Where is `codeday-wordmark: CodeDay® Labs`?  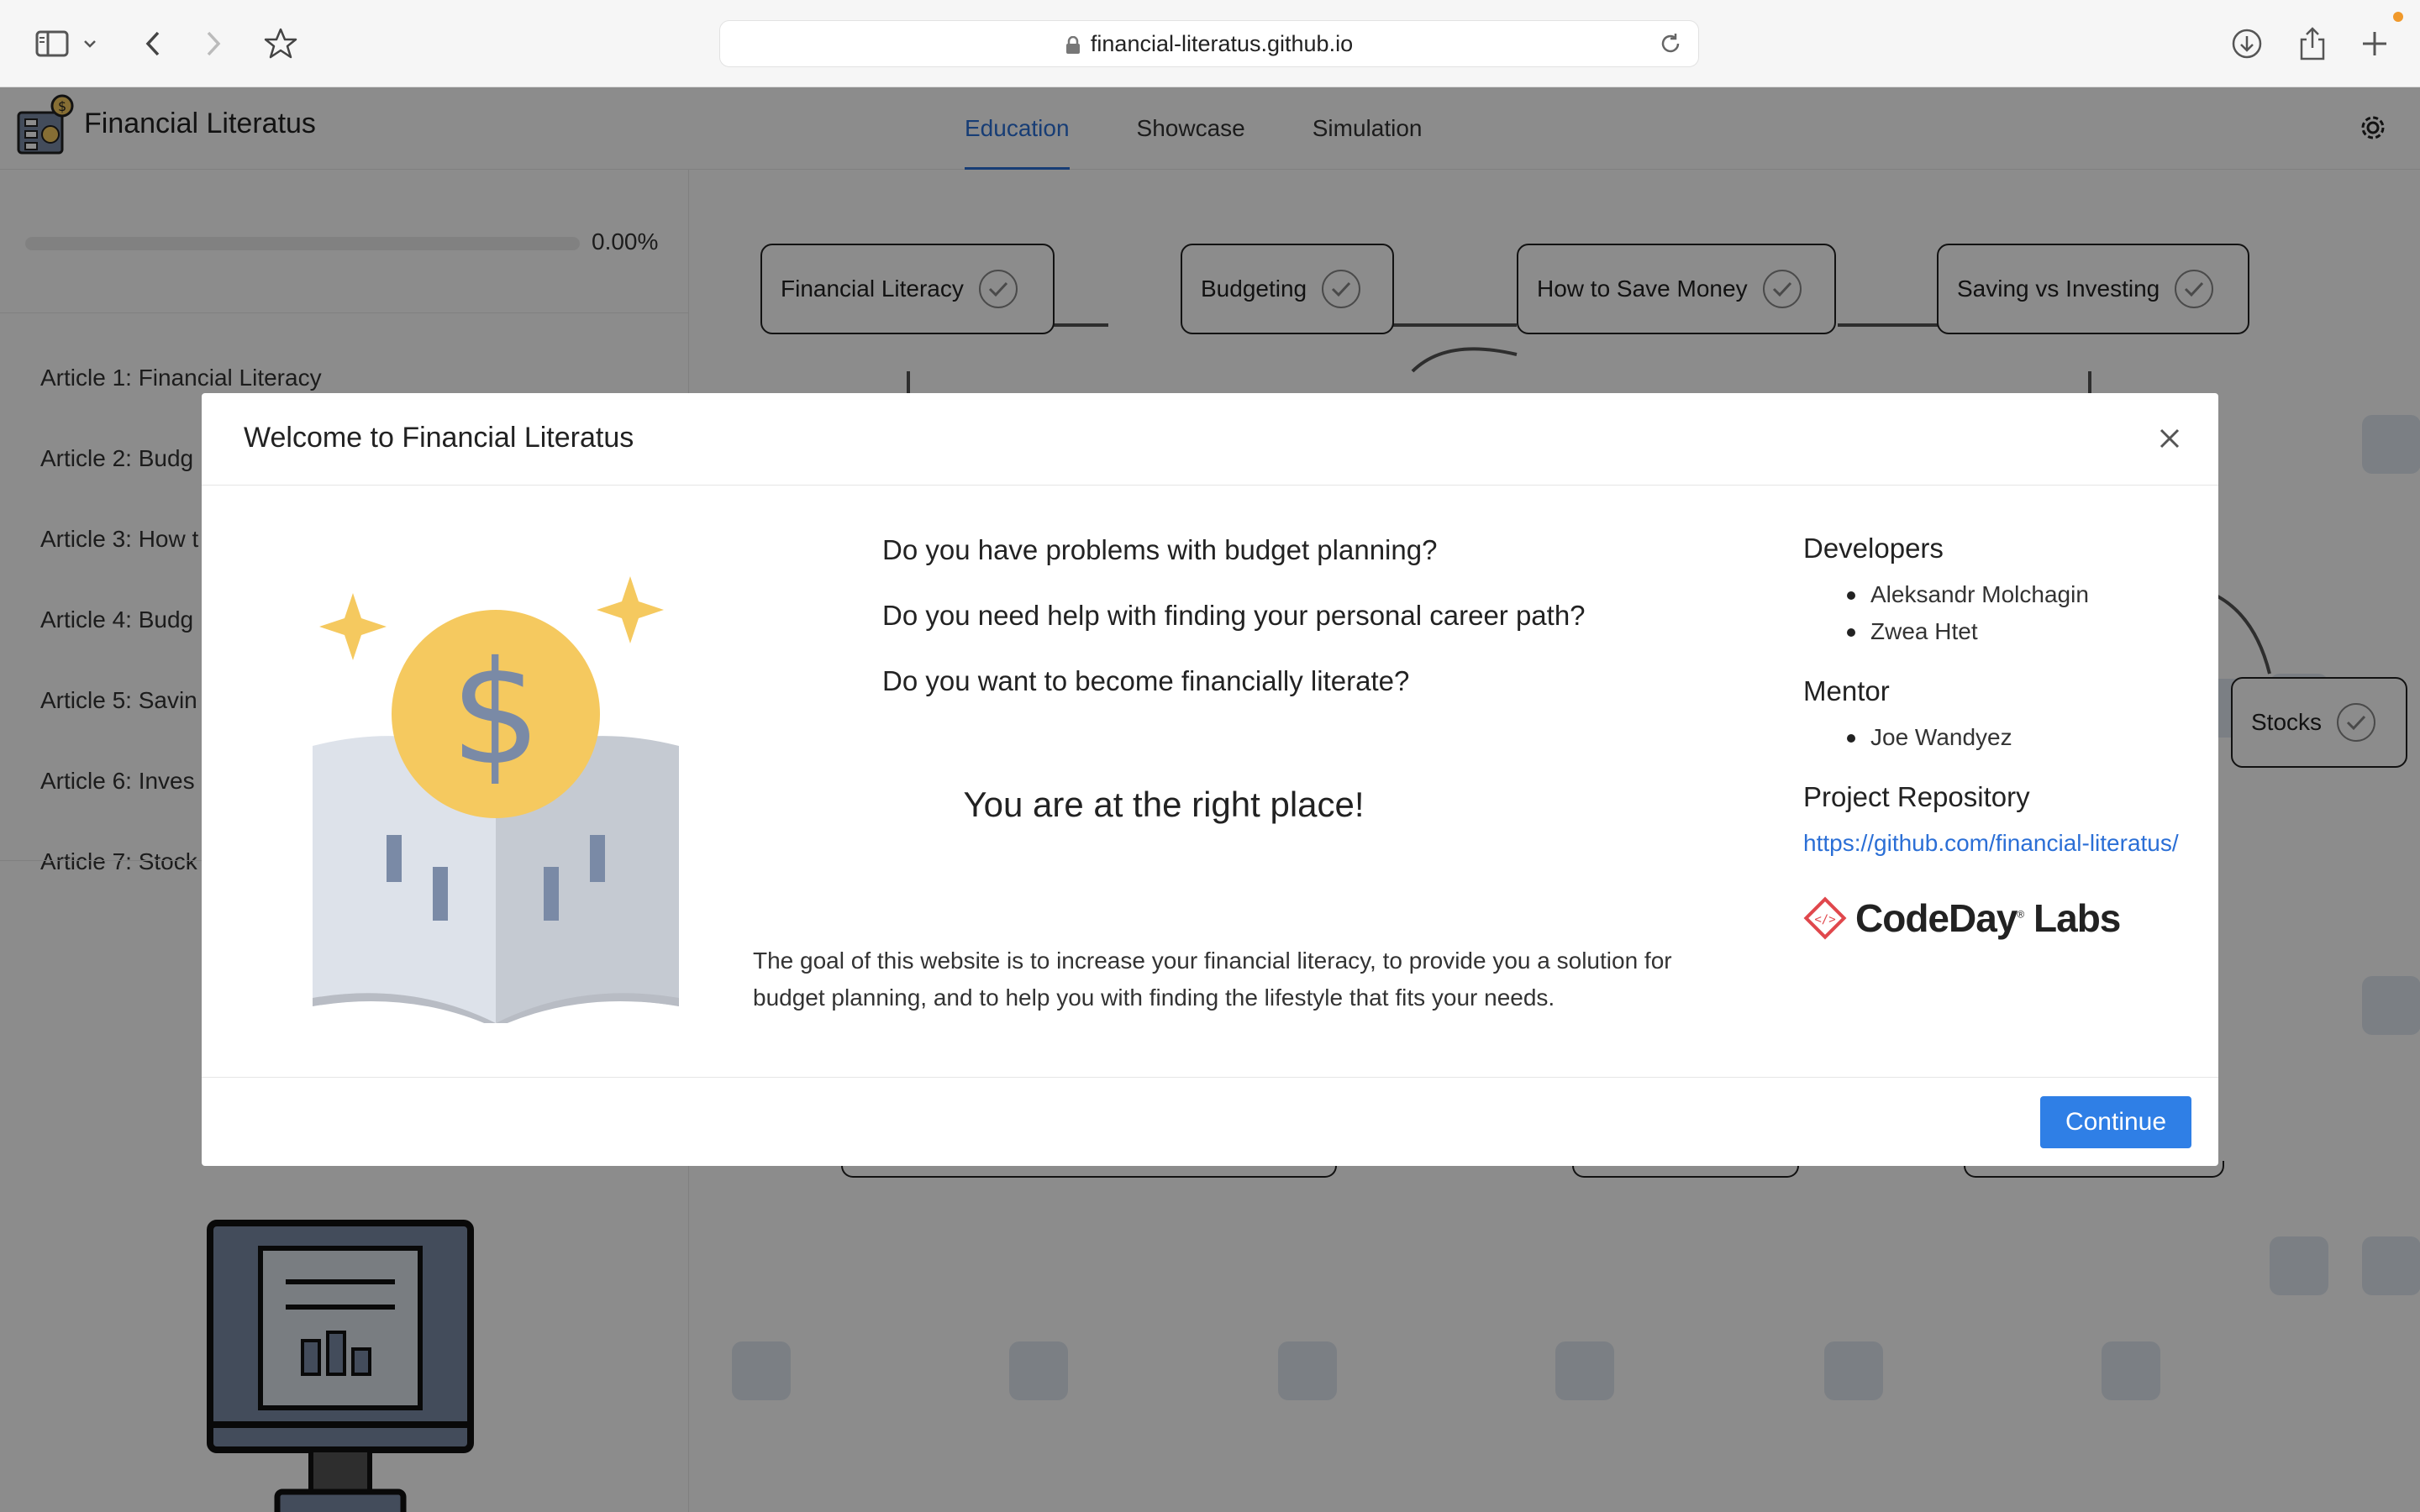 codeday-wordmark: CodeDay® Labs is located at coordinates (1988, 918).